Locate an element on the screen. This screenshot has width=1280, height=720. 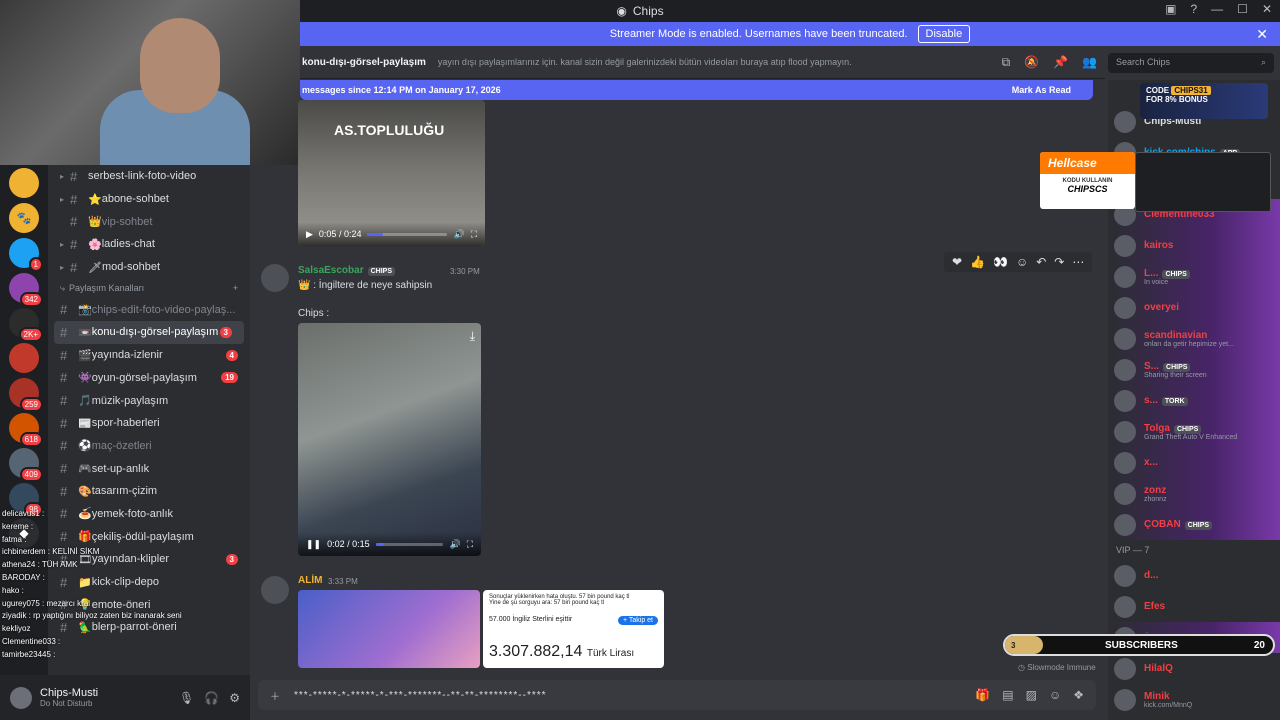
channel-item: ▸ # ⭐ abone-sohbet is located at coordinates (149, 199).